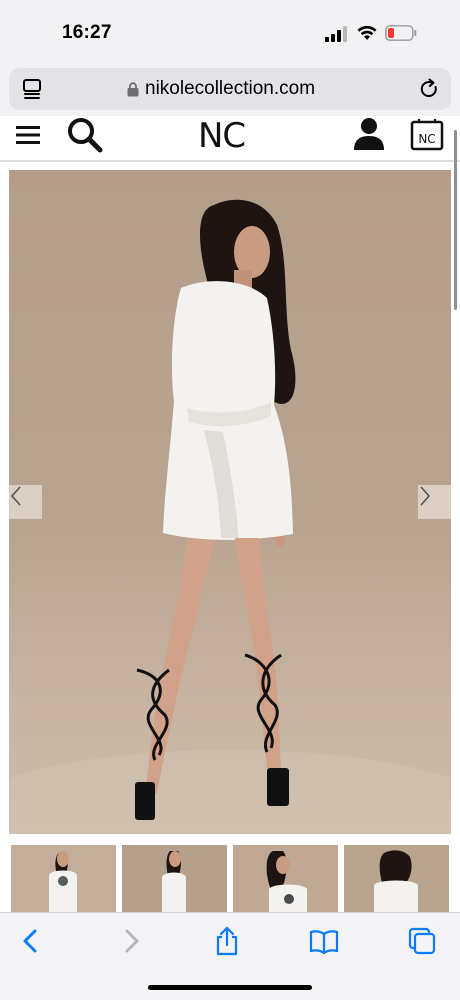 This screenshot has width=460, height=1000. Describe the element at coordinates (15, 496) in the screenshot. I see `chevron-left-icon` at that location.